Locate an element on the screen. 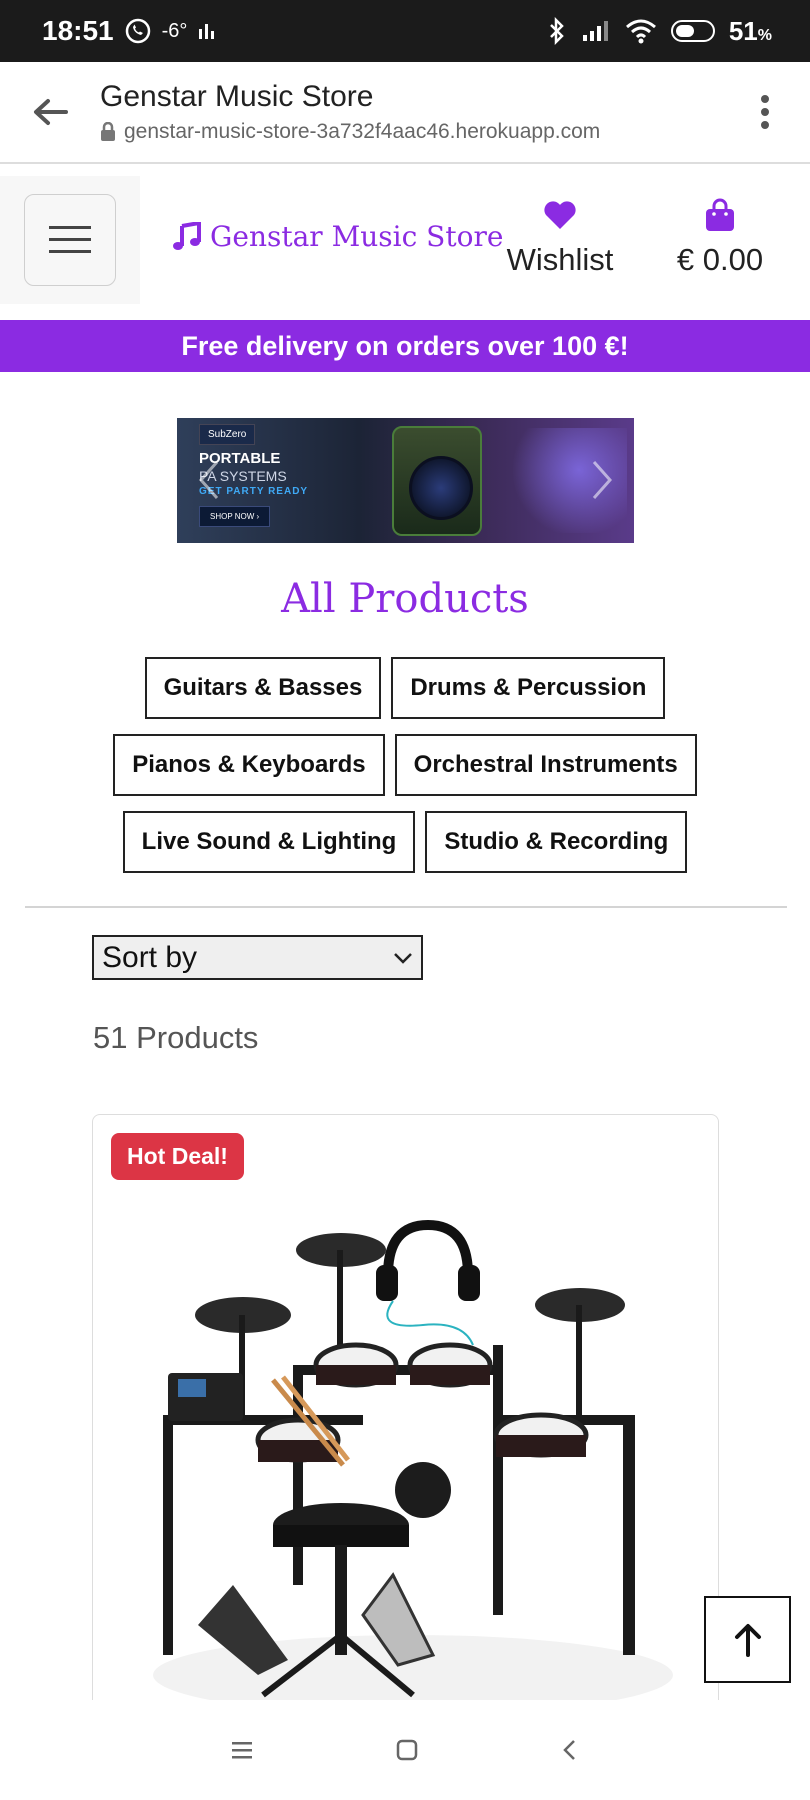 This screenshot has height=1800, width=810. back-nav-icon is located at coordinates (570, 1750).